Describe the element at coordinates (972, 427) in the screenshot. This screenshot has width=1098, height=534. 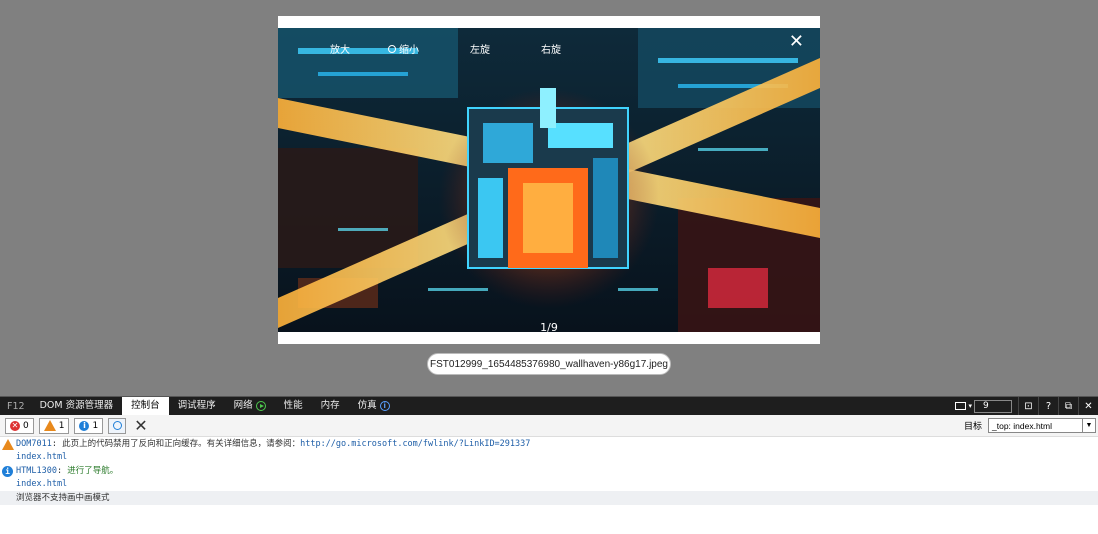
I see `target-label: 目标` at that location.